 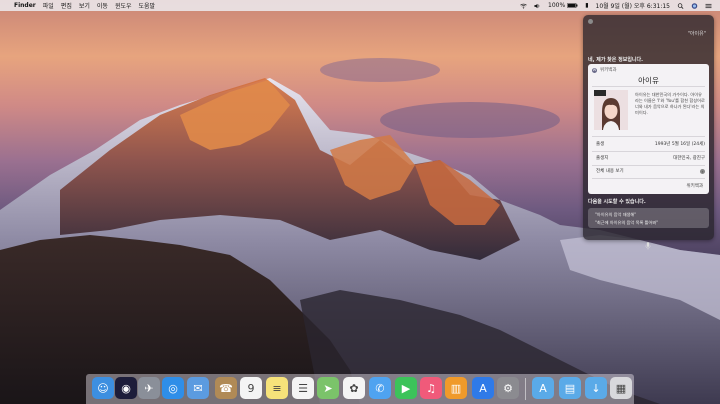 What do you see at coordinates (650, 158) in the screenshot?
I see `card-row-birthplace: 출생지 대한민국, 광진구` at bounding box center [650, 158].